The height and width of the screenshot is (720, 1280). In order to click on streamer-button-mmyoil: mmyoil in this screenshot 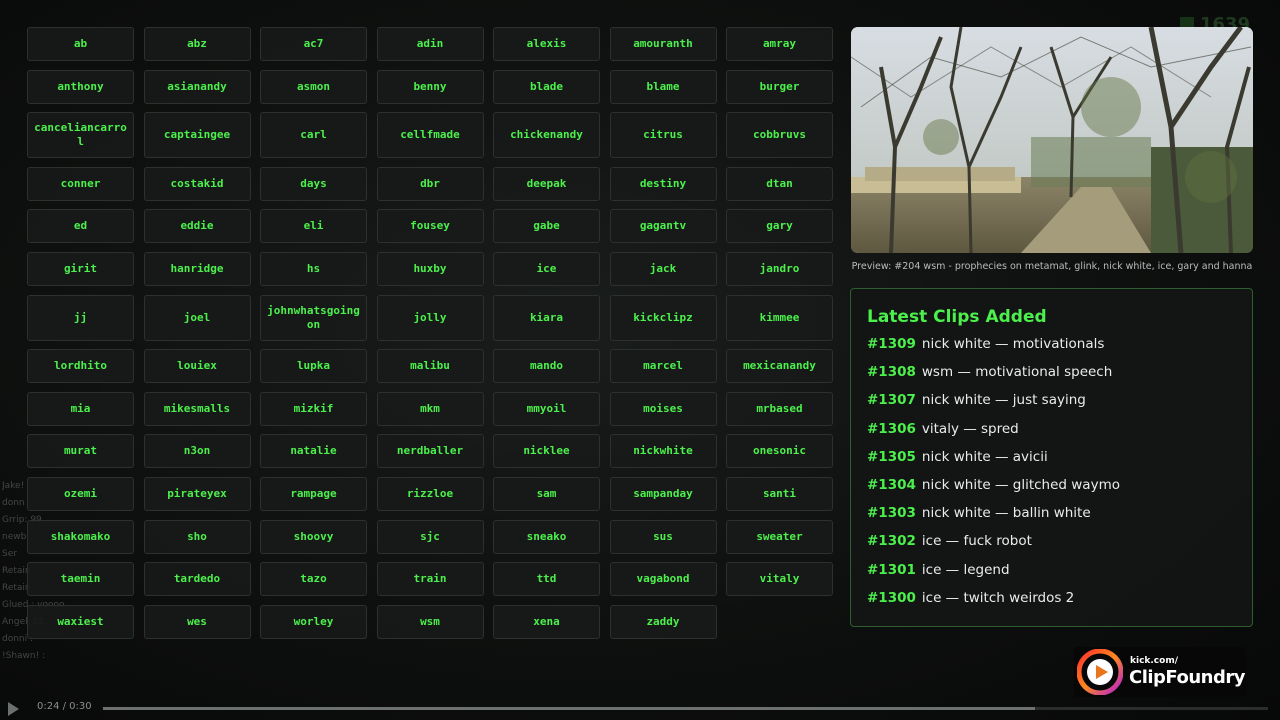, I will do `click(546, 408)`.